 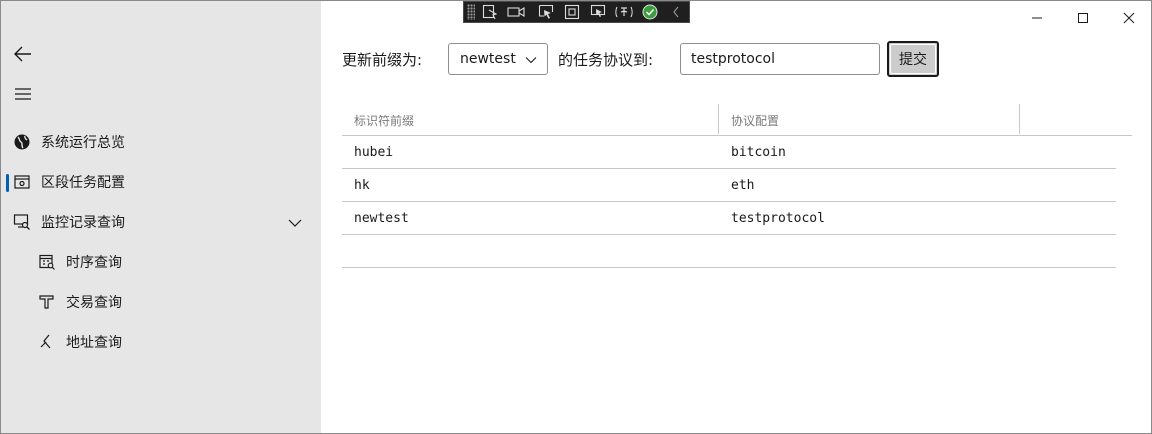 I want to click on sidebar-item-address-query: 地址查询, so click(x=161, y=342).